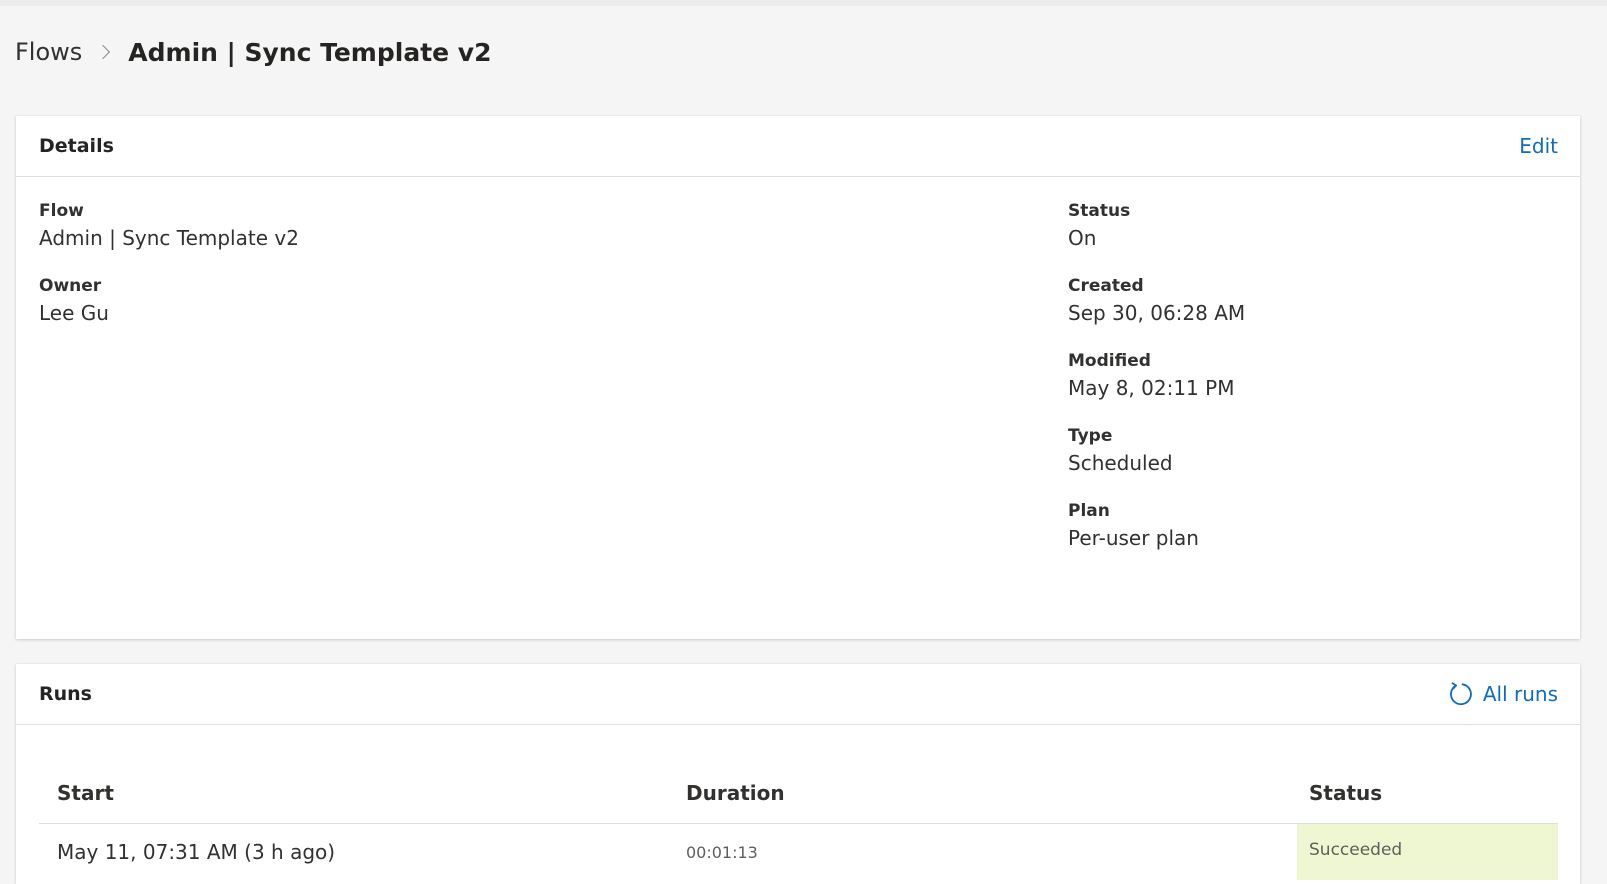 This screenshot has height=884, width=1607. I want to click on field-type: Type Scheduled, so click(1156, 462).